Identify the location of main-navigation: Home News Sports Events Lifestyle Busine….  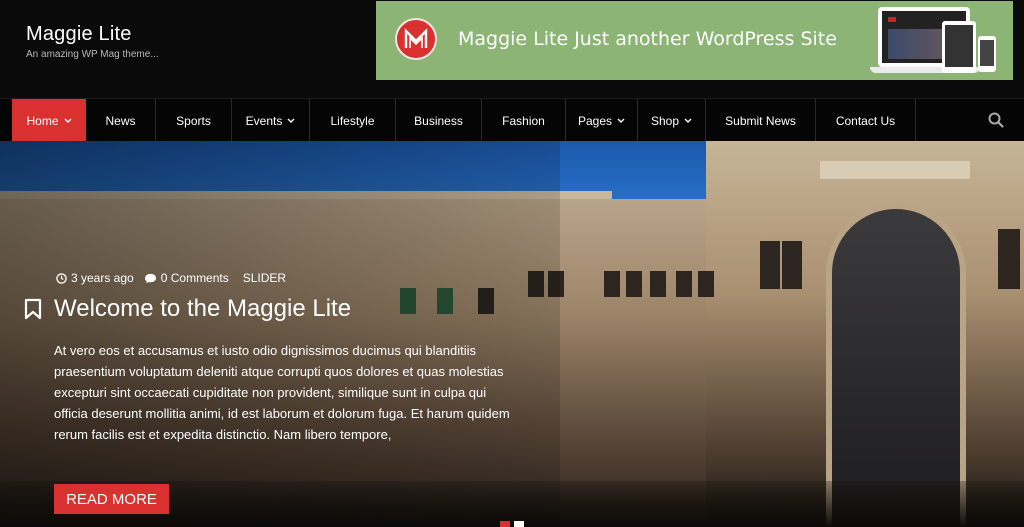
(512, 120).